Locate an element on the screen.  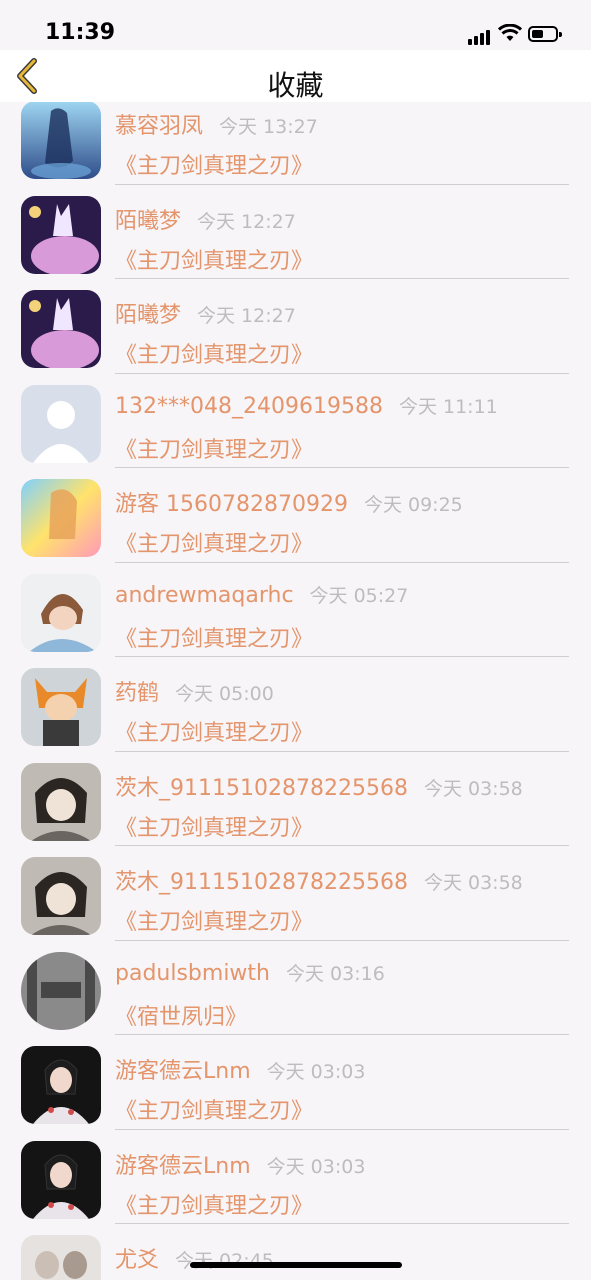
list-item: 尤爻 今天 02:45 is located at coordinates (295, 1252).